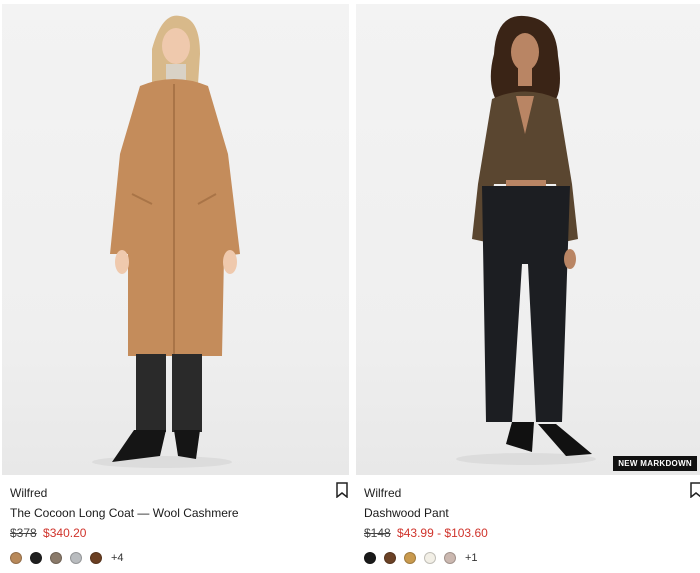 The width and height of the screenshot is (700, 573). I want to click on product-prices: $148 $43.99 - $103.60, so click(426, 533).